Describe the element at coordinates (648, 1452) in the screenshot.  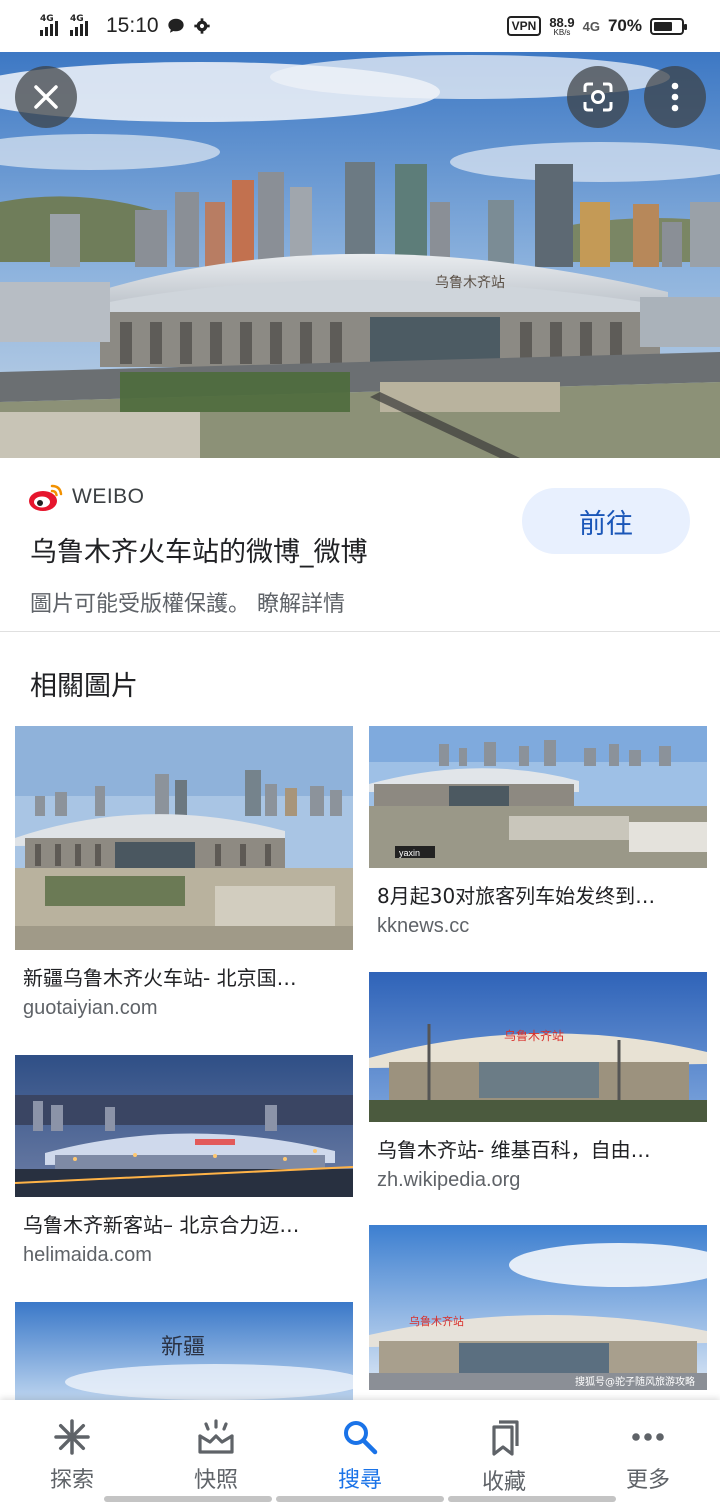
I see `nav-more: 更多` at that location.